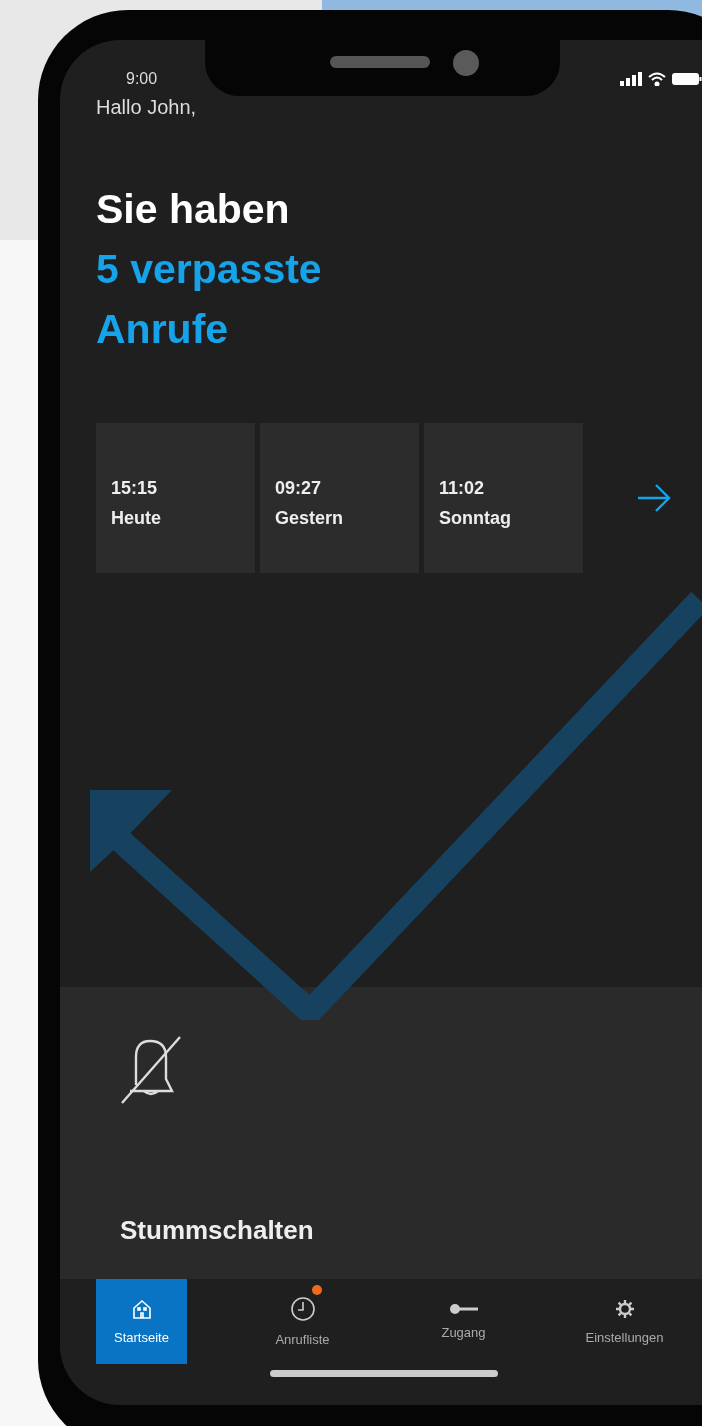 This screenshot has height=1426, width=702. What do you see at coordinates (463, 1309) in the screenshot?
I see `key-icon` at bounding box center [463, 1309].